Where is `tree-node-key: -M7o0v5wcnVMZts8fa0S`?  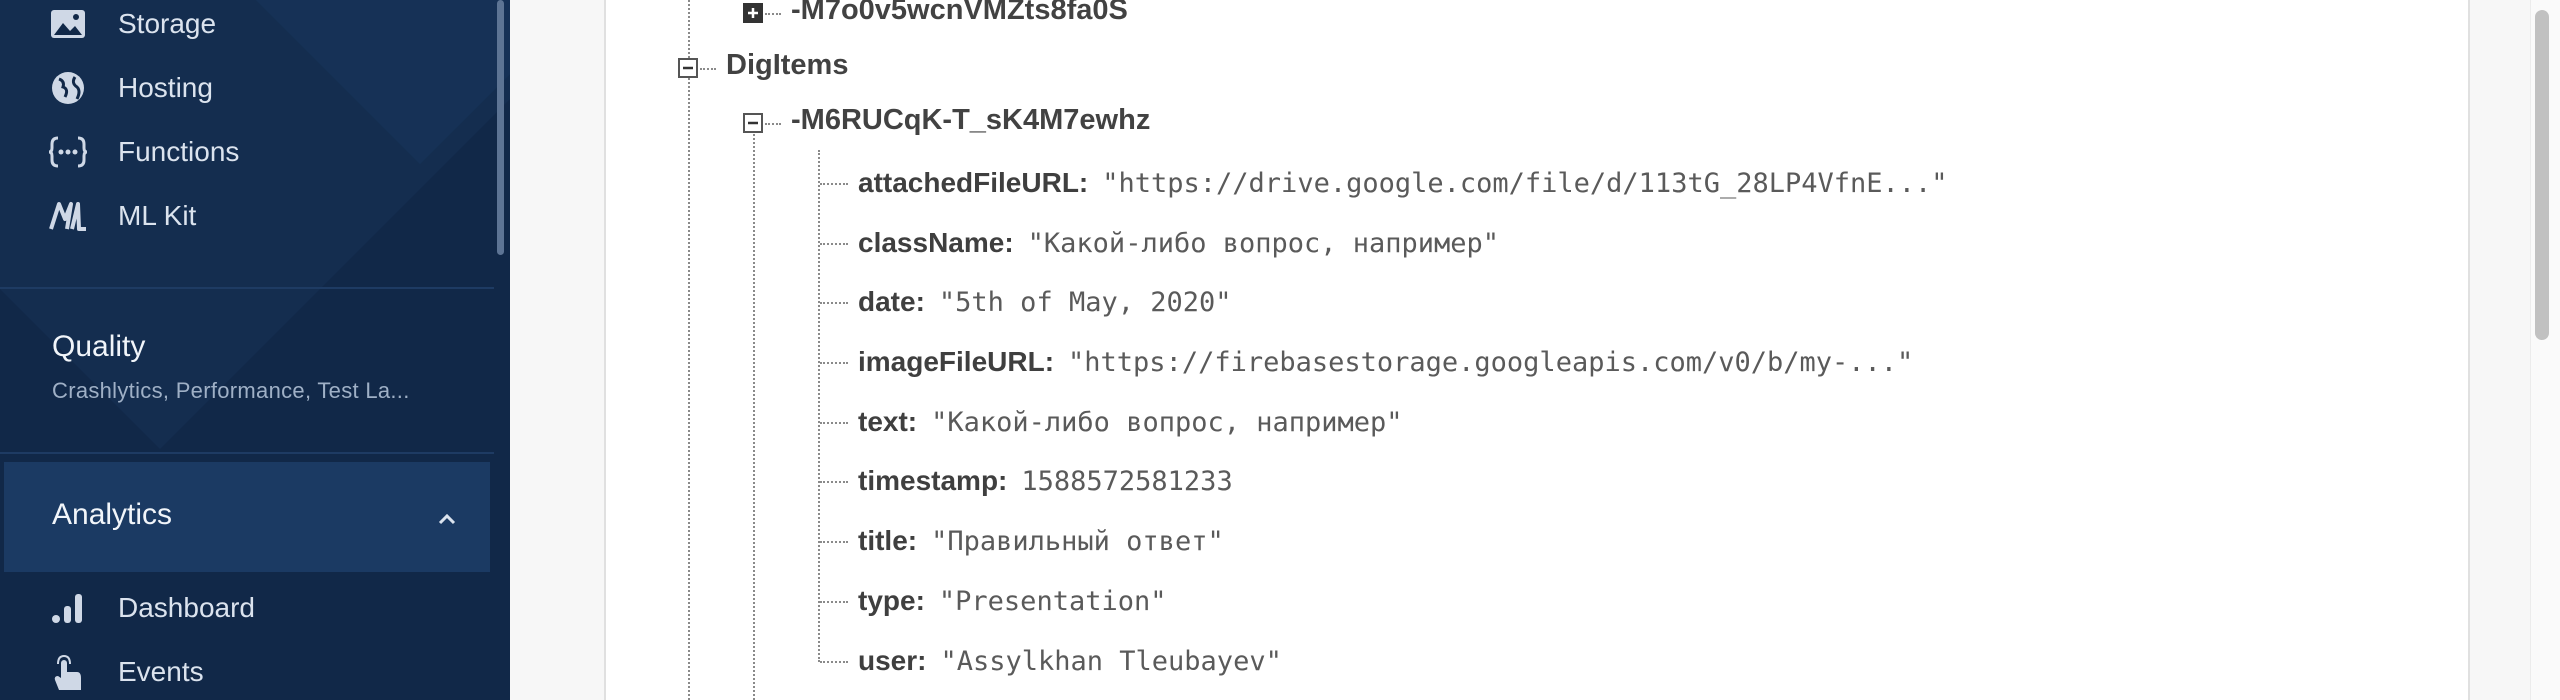
tree-node-key: -M7o0v5wcnVMZts8fa0S is located at coordinates (959, 13).